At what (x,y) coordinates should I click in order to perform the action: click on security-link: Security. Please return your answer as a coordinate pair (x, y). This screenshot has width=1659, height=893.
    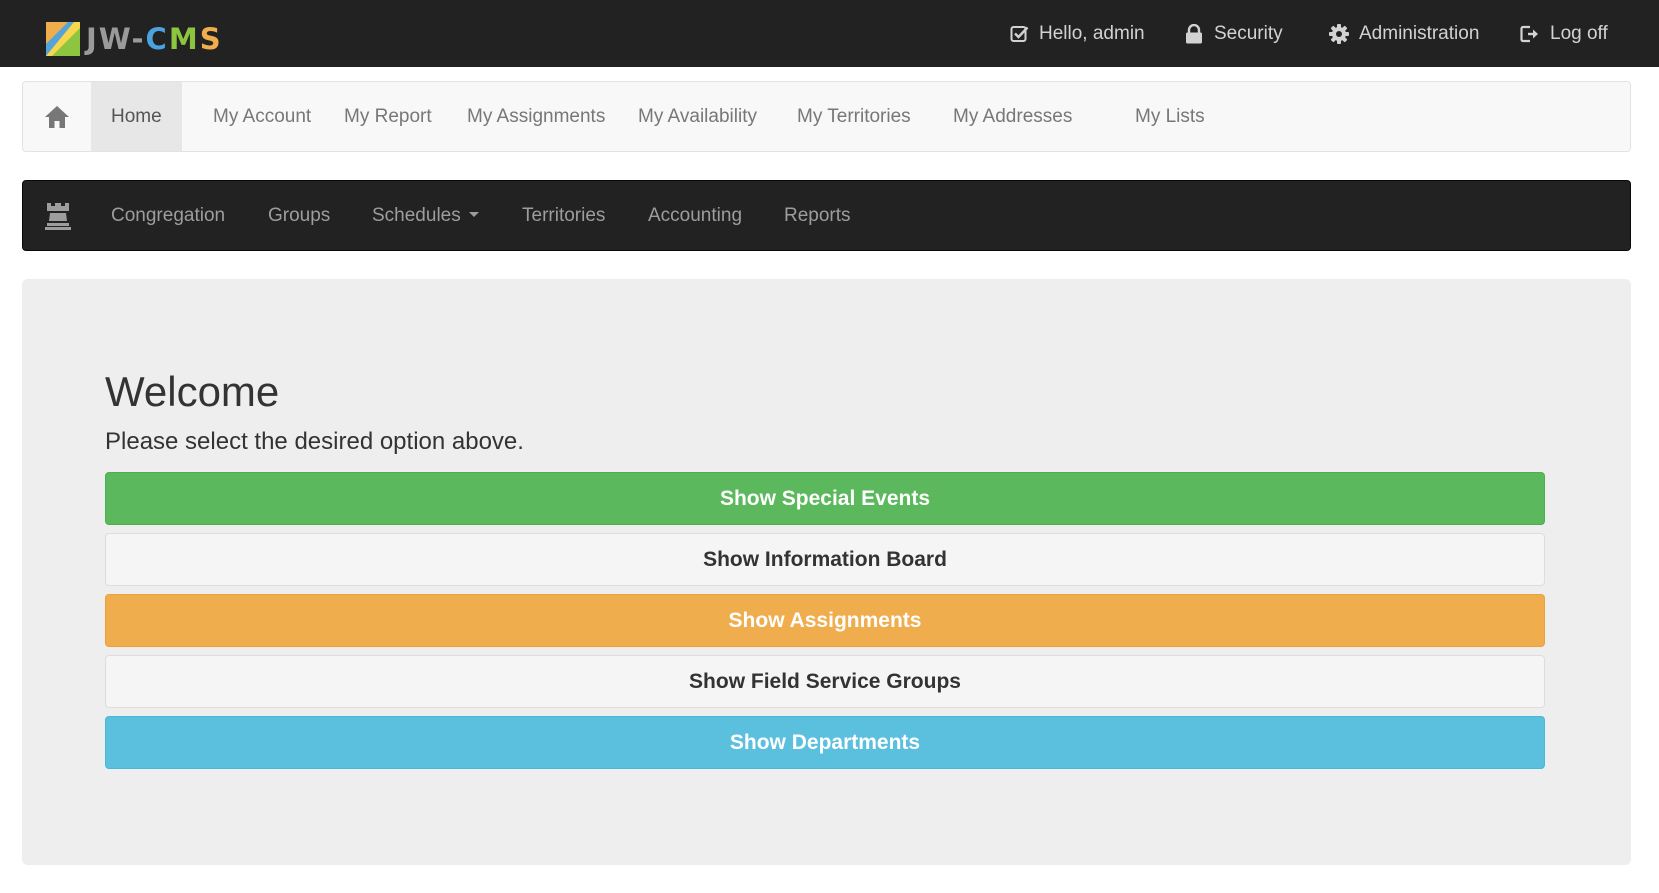
    Looking at the image, I should click on (1233, 33).